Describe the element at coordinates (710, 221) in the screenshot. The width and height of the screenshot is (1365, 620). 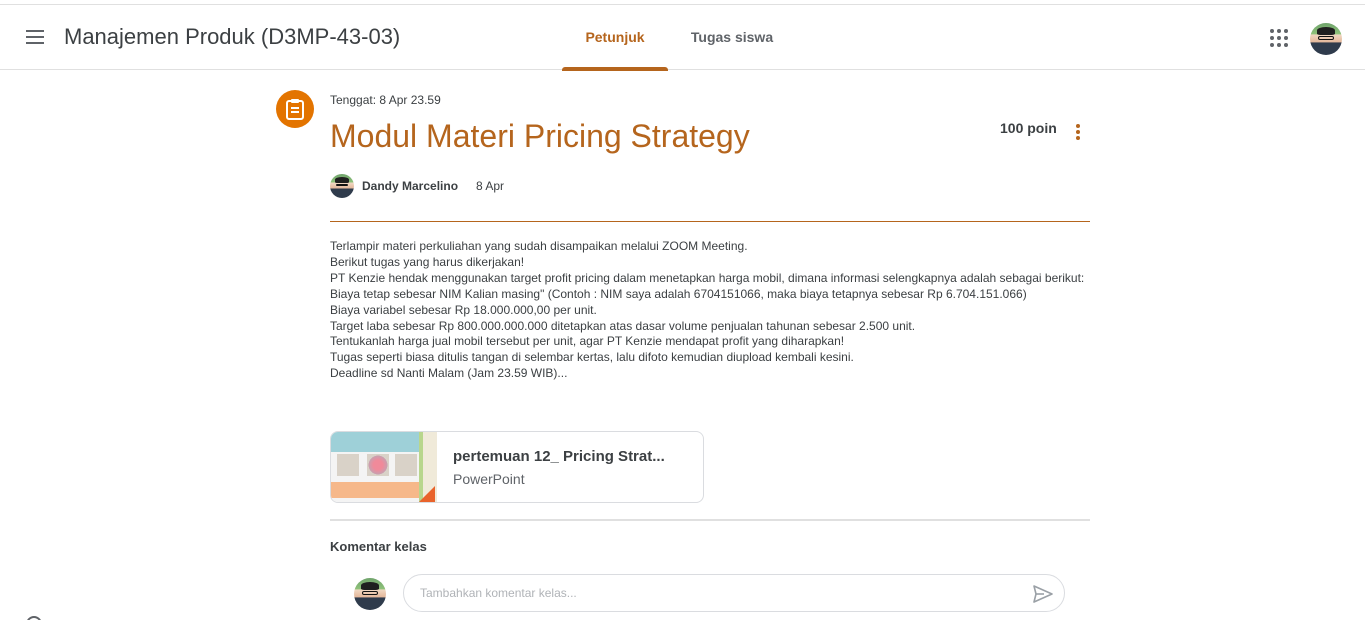
I see `accent-divider` at that location.